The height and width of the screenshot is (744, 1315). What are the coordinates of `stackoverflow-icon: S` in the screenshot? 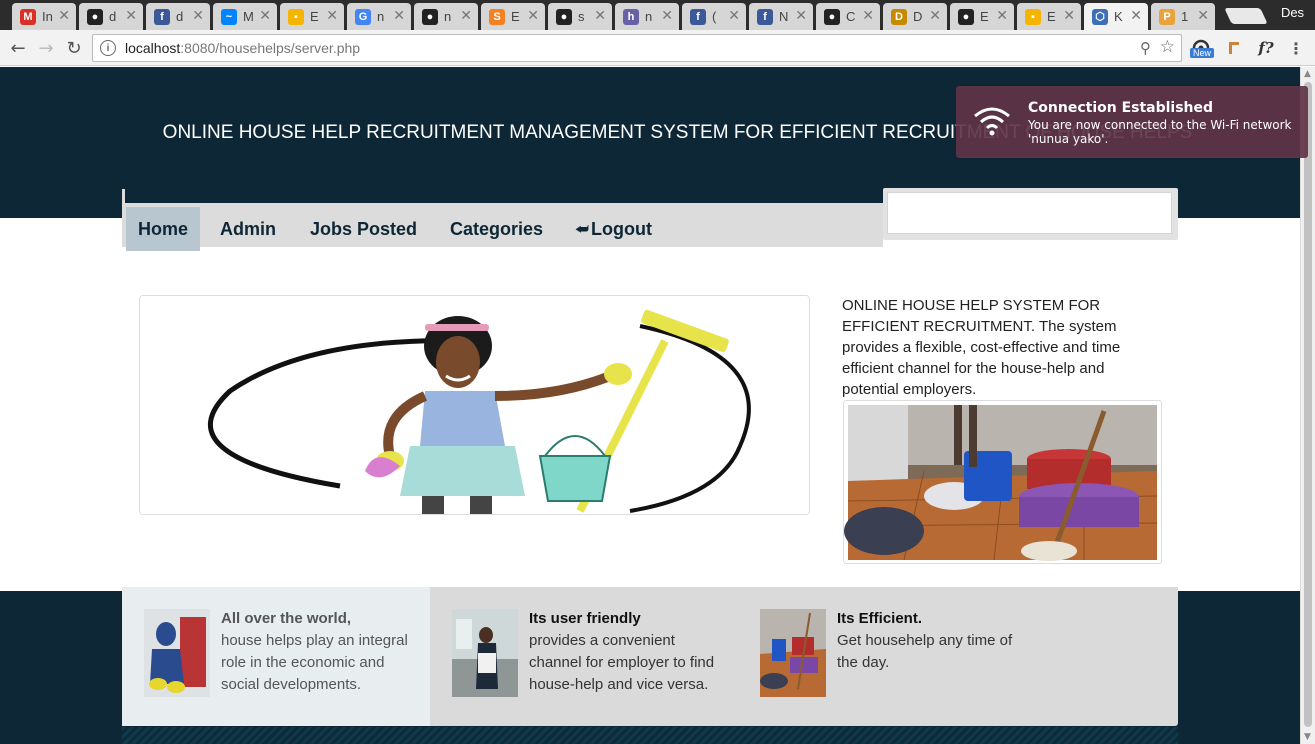 It's located at (497, 16).